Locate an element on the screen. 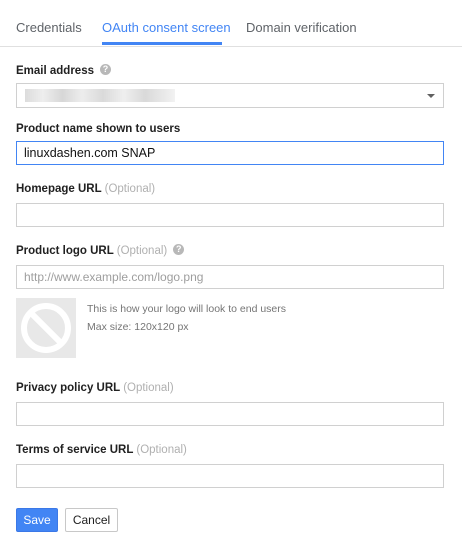 The width and height of the screenshot is (462, 534). no-image-icon is located at coordinates (46, 328).